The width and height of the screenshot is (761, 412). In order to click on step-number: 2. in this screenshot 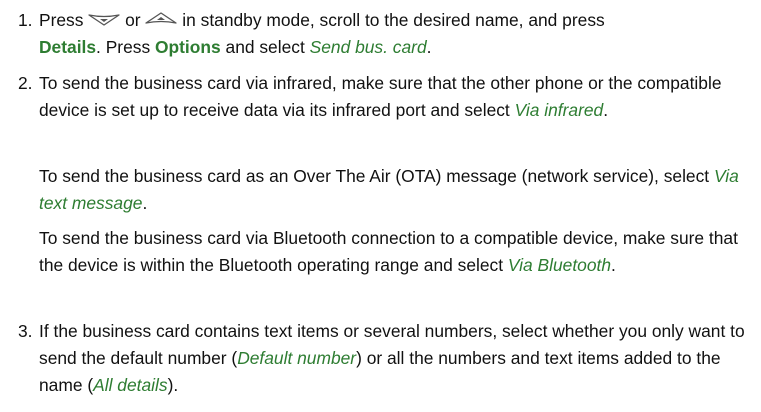, I will do `click(25, 83)`.